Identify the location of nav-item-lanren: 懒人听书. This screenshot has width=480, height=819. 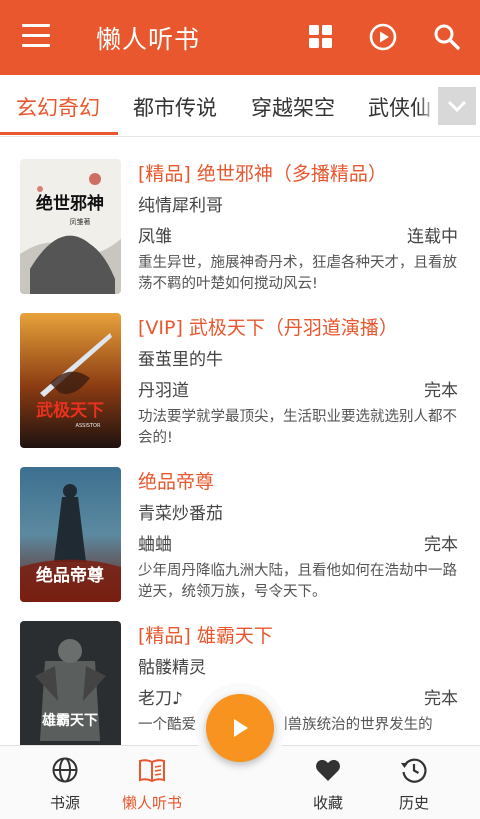
(152, 782).